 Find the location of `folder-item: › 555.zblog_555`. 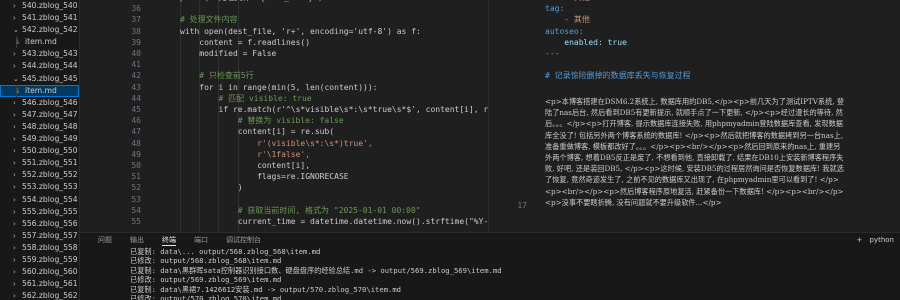

folder-item: › 555.zblog_555 is located at coordinates (39, 212).